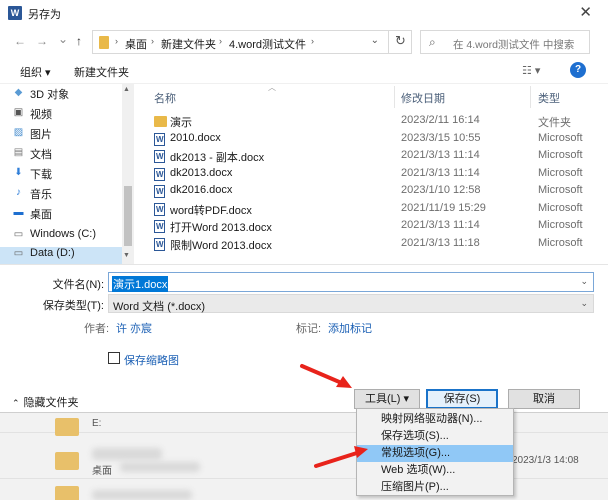 This screenshot has width=608, height=500. Describe the element at coordinates (309, 329) in the screenshot. I see `tags-label: 标记:` at that location.